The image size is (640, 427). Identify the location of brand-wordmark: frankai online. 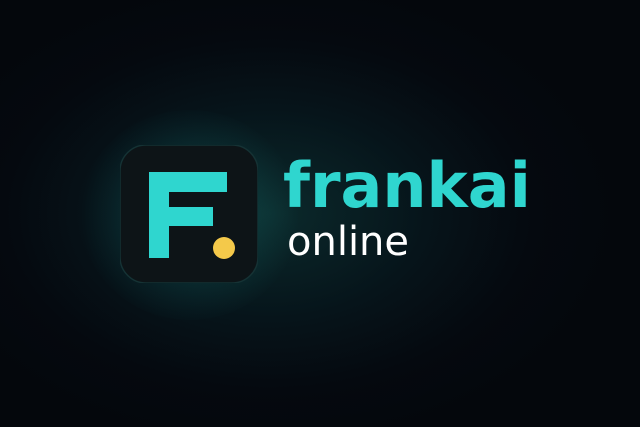
(448, 208).